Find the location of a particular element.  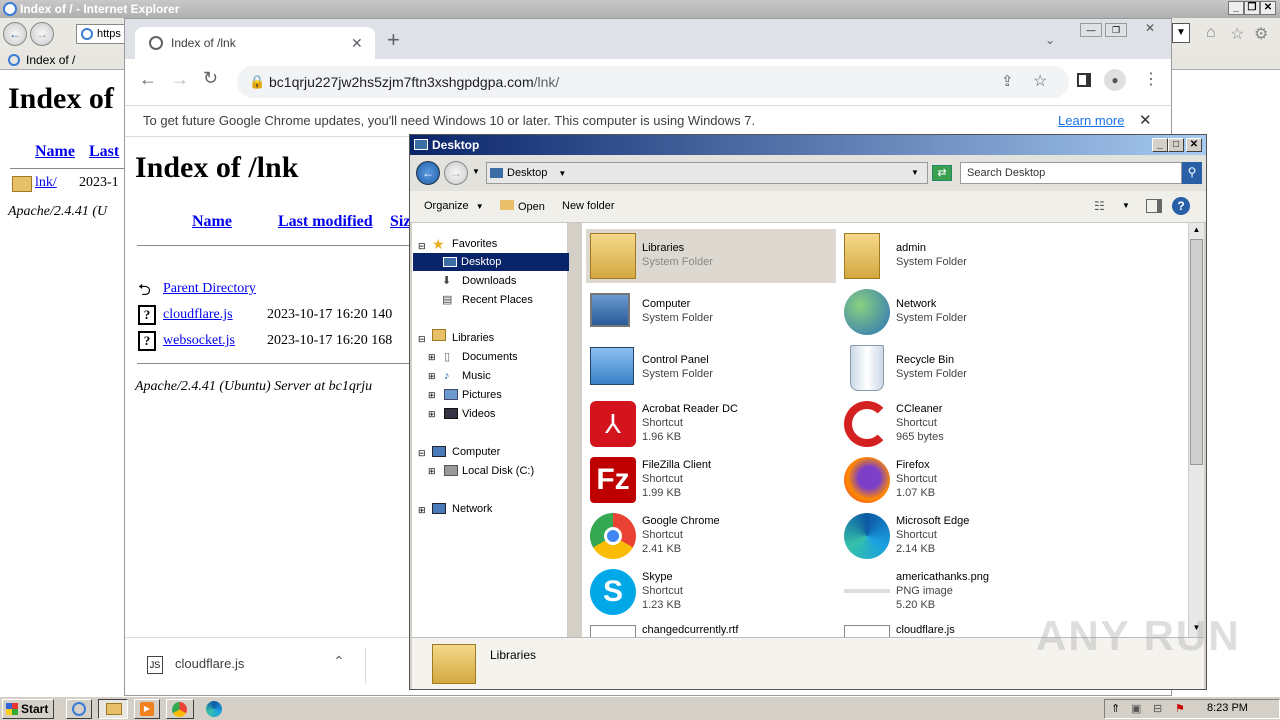

nav-music: Music is located at coordinates (476, 376).